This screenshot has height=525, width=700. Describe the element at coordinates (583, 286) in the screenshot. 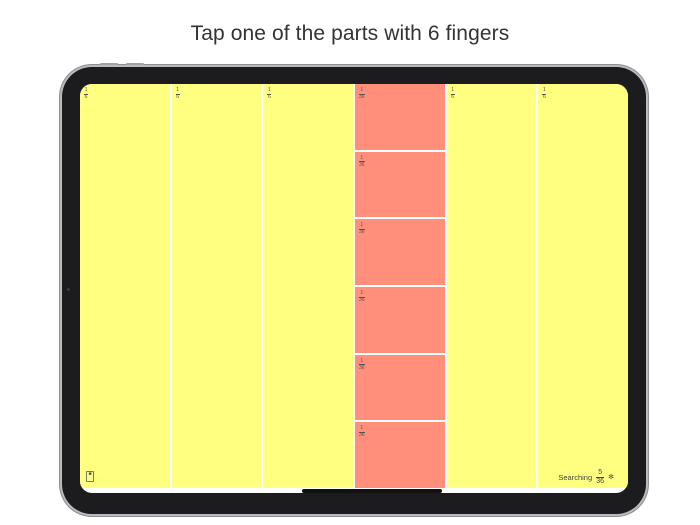

I see `part-column-6: 16 Searching 5 36 ✻` at that location.